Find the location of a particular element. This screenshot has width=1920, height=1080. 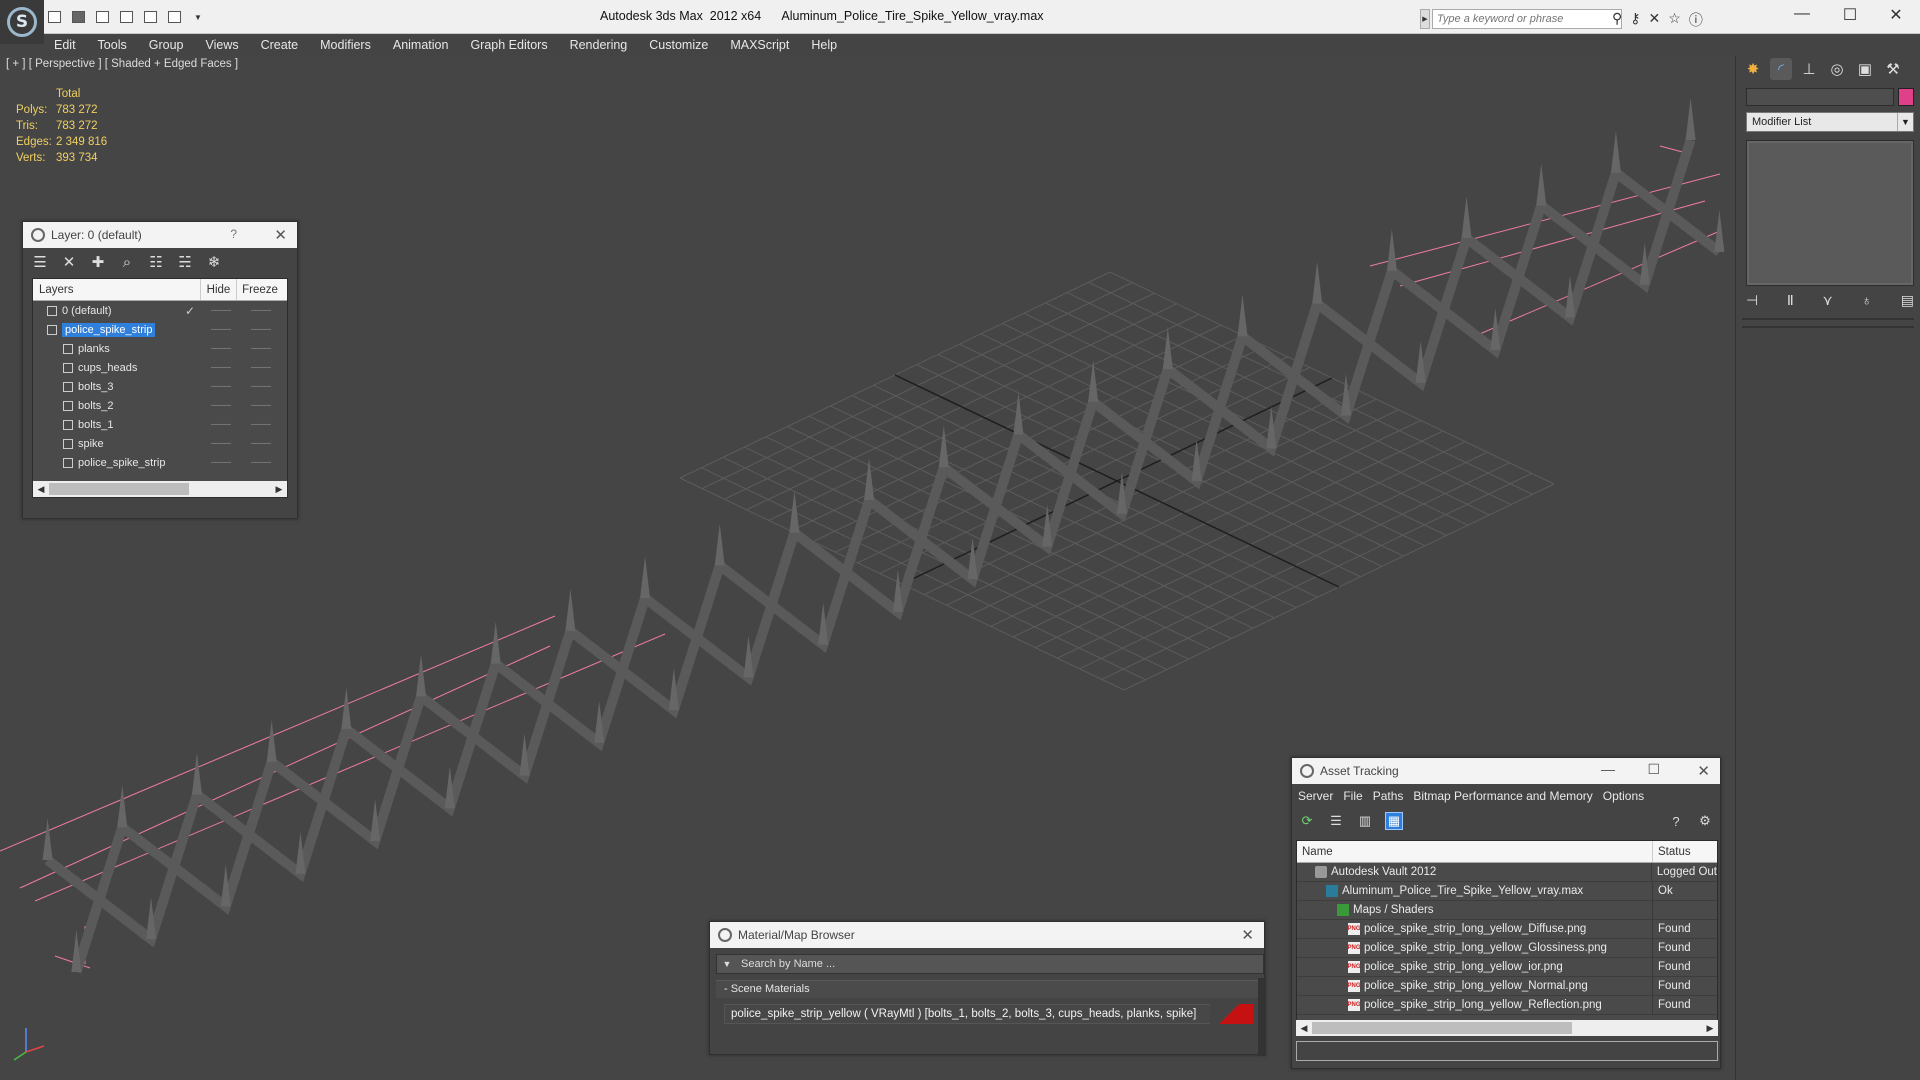

list-view-icon: ☰ is located at coordinates (1336, 821).